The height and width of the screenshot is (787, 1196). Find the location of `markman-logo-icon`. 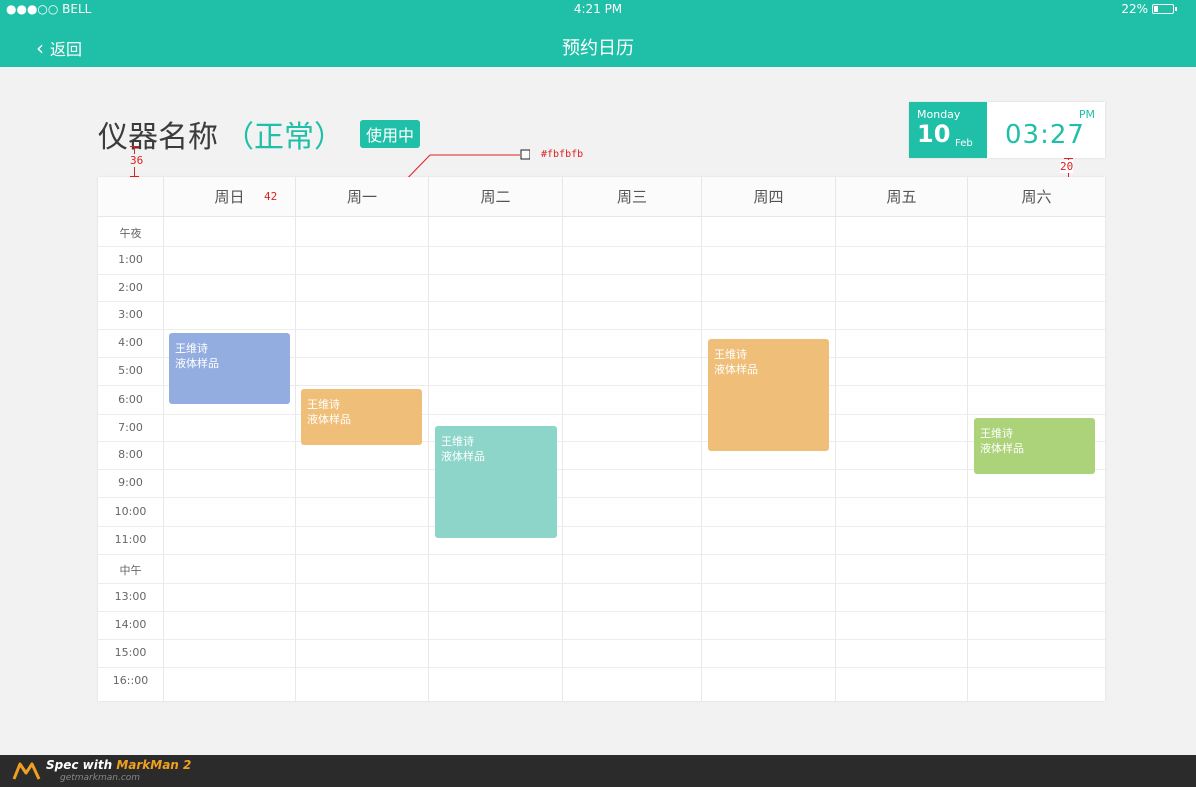

markman-logo-icon is located at coordinates (26, 771).